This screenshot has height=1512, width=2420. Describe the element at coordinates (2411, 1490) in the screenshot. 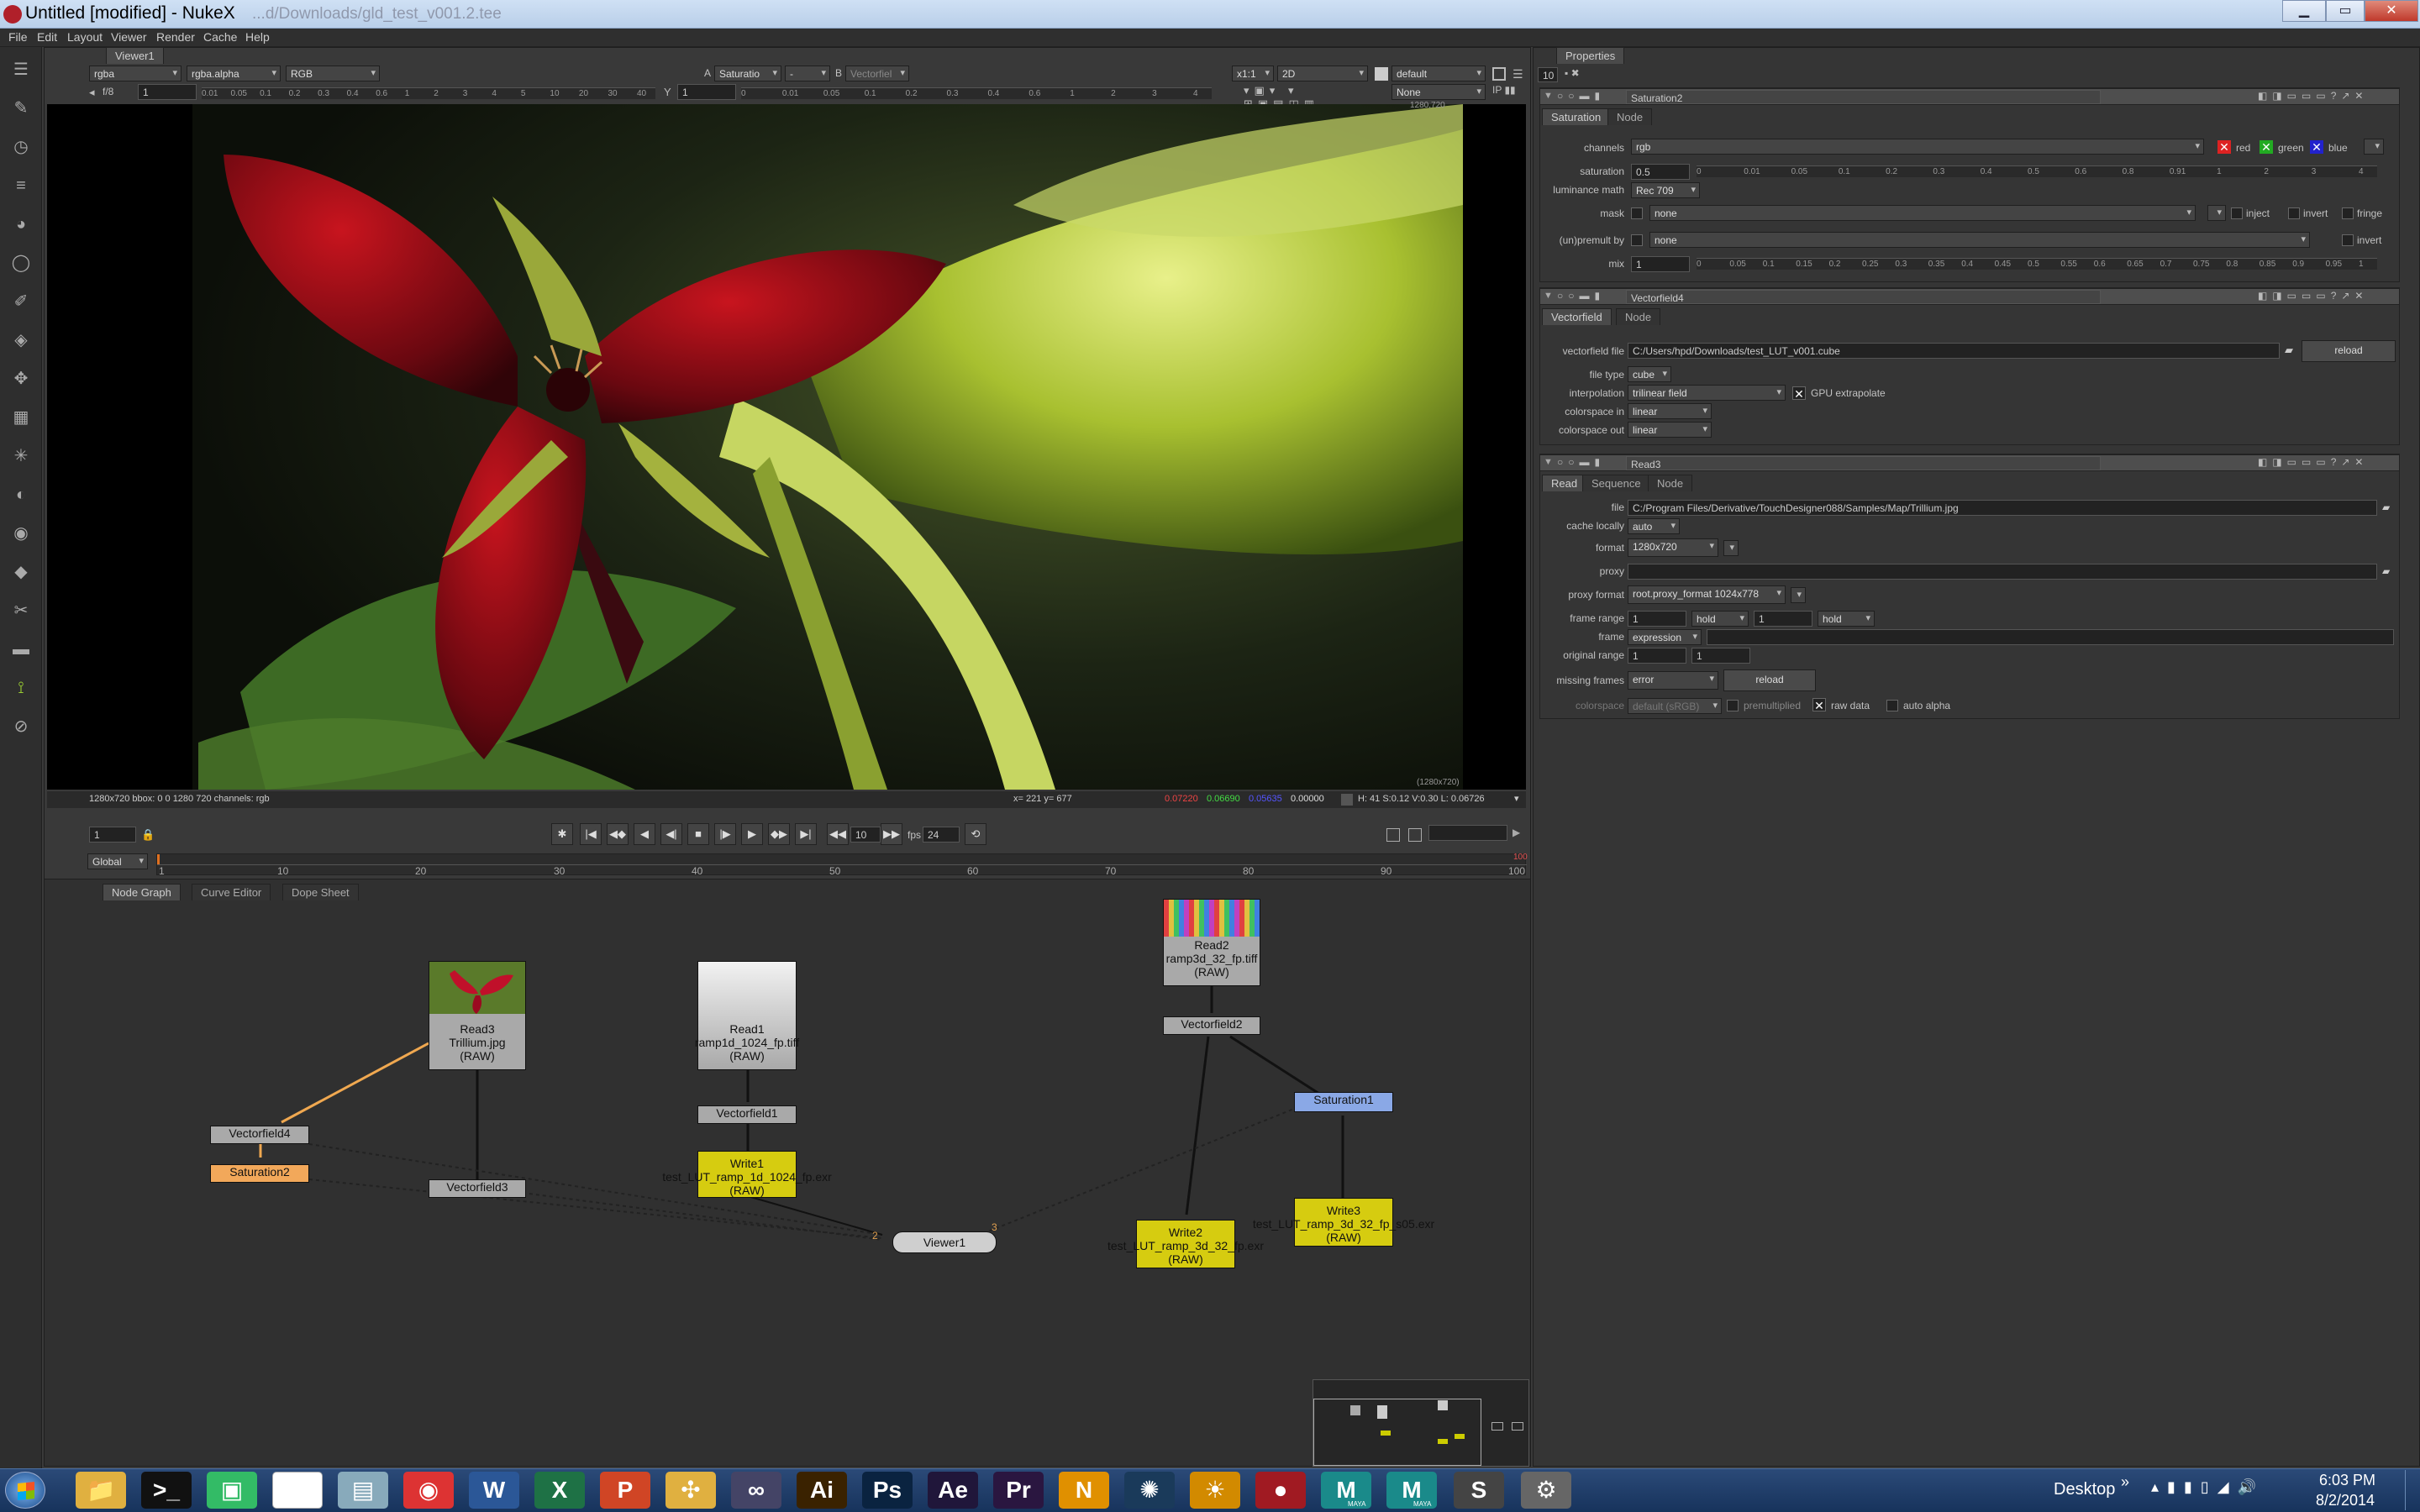

I see `show-desktop-button` at that location.